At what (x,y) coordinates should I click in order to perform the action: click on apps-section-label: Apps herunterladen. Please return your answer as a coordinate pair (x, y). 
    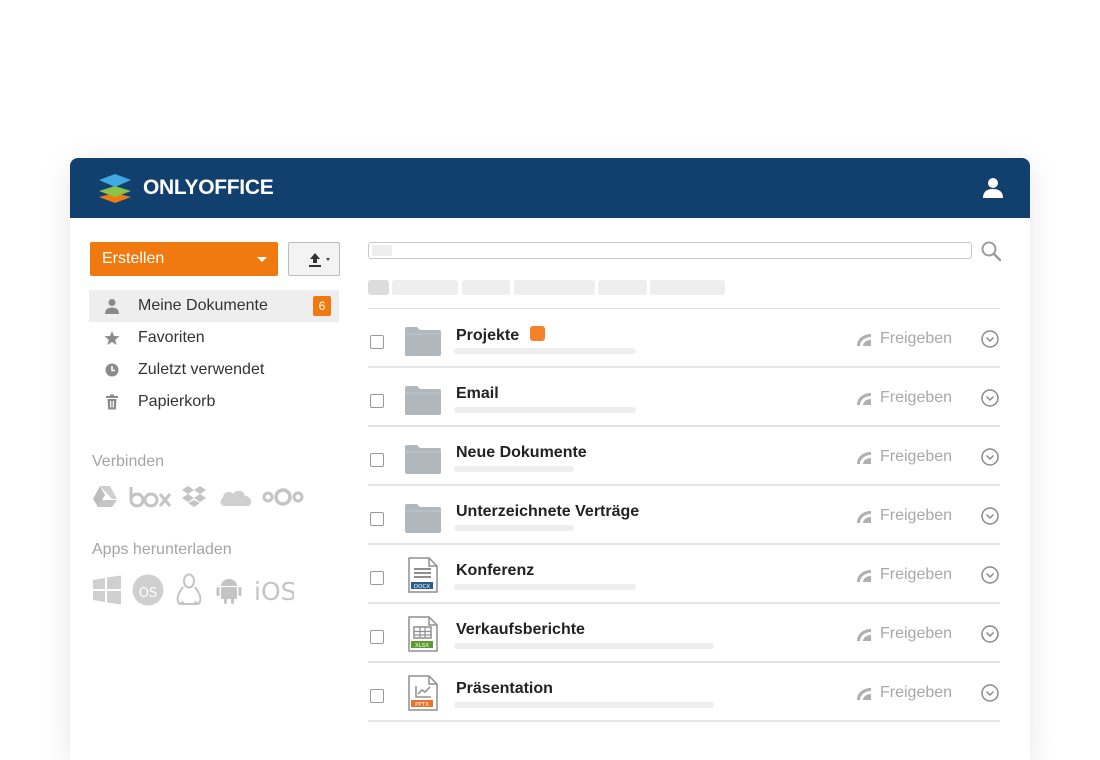
    Looking at the image, I should click on (162, 549).